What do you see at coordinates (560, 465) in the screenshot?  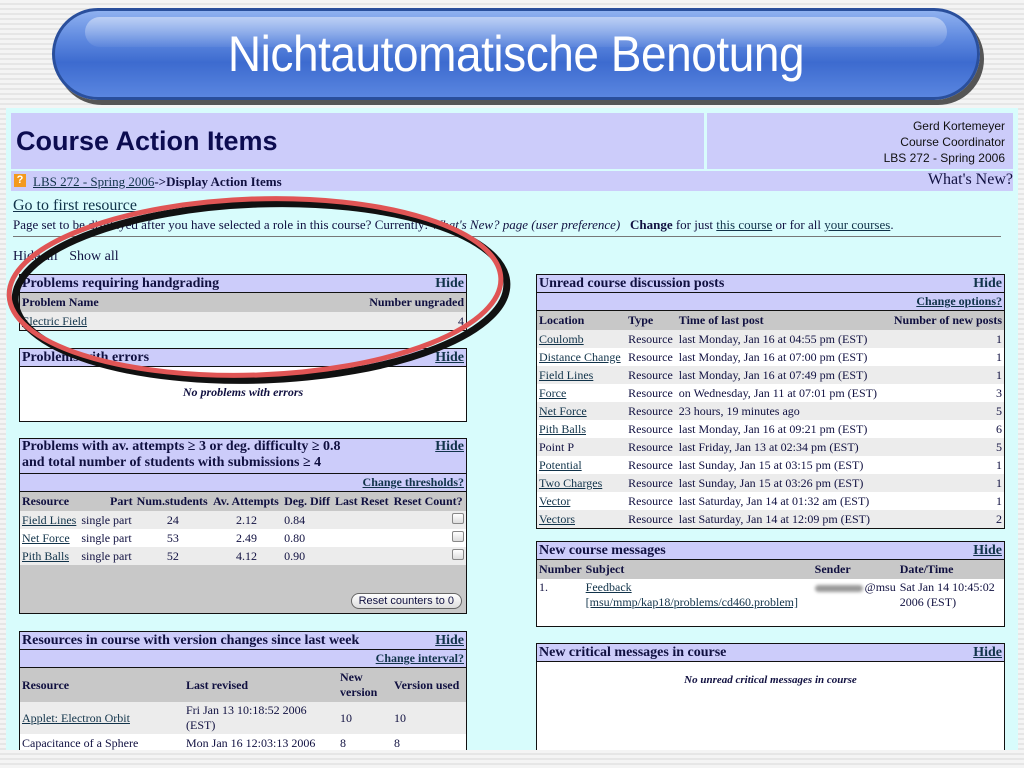 I see `location-link: Potential` at bounding box center [560, 465].